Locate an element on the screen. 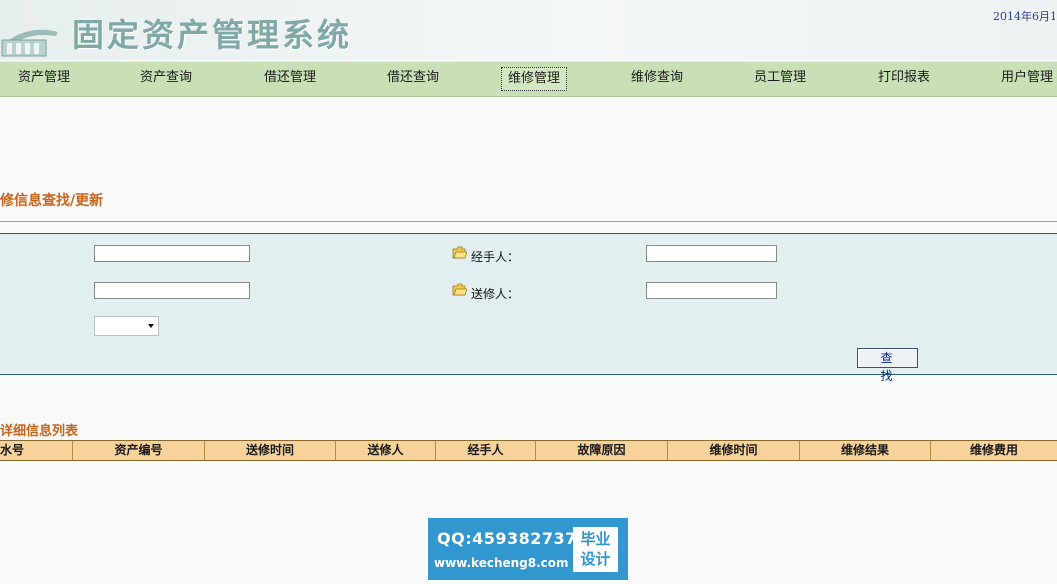 The image size is (1057, 584). watermark-qq: QQ:459382737 is located at coordinates (507, 538).